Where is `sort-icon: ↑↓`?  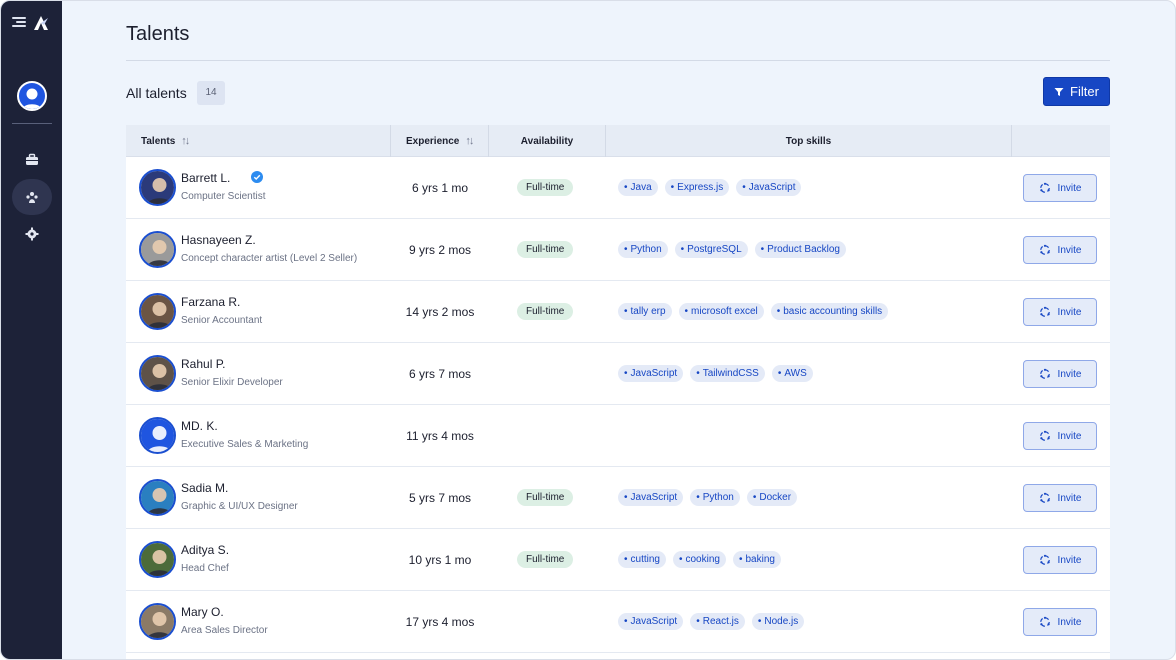
sort-icon: ↑↓ is located at coordinates (185, 141).